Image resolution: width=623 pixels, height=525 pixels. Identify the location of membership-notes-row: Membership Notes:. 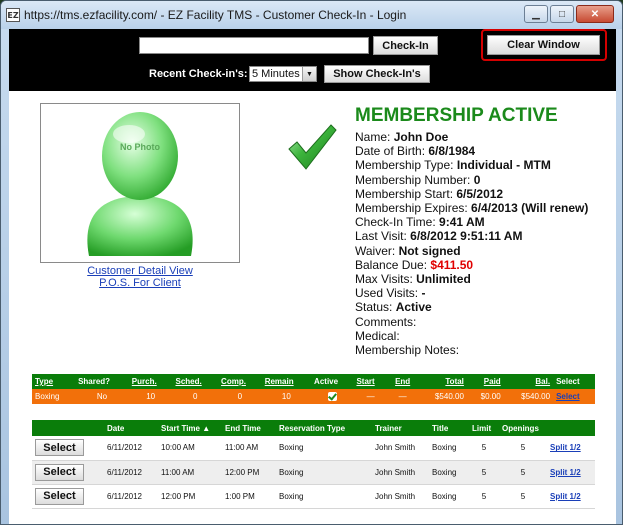
(407, 350).